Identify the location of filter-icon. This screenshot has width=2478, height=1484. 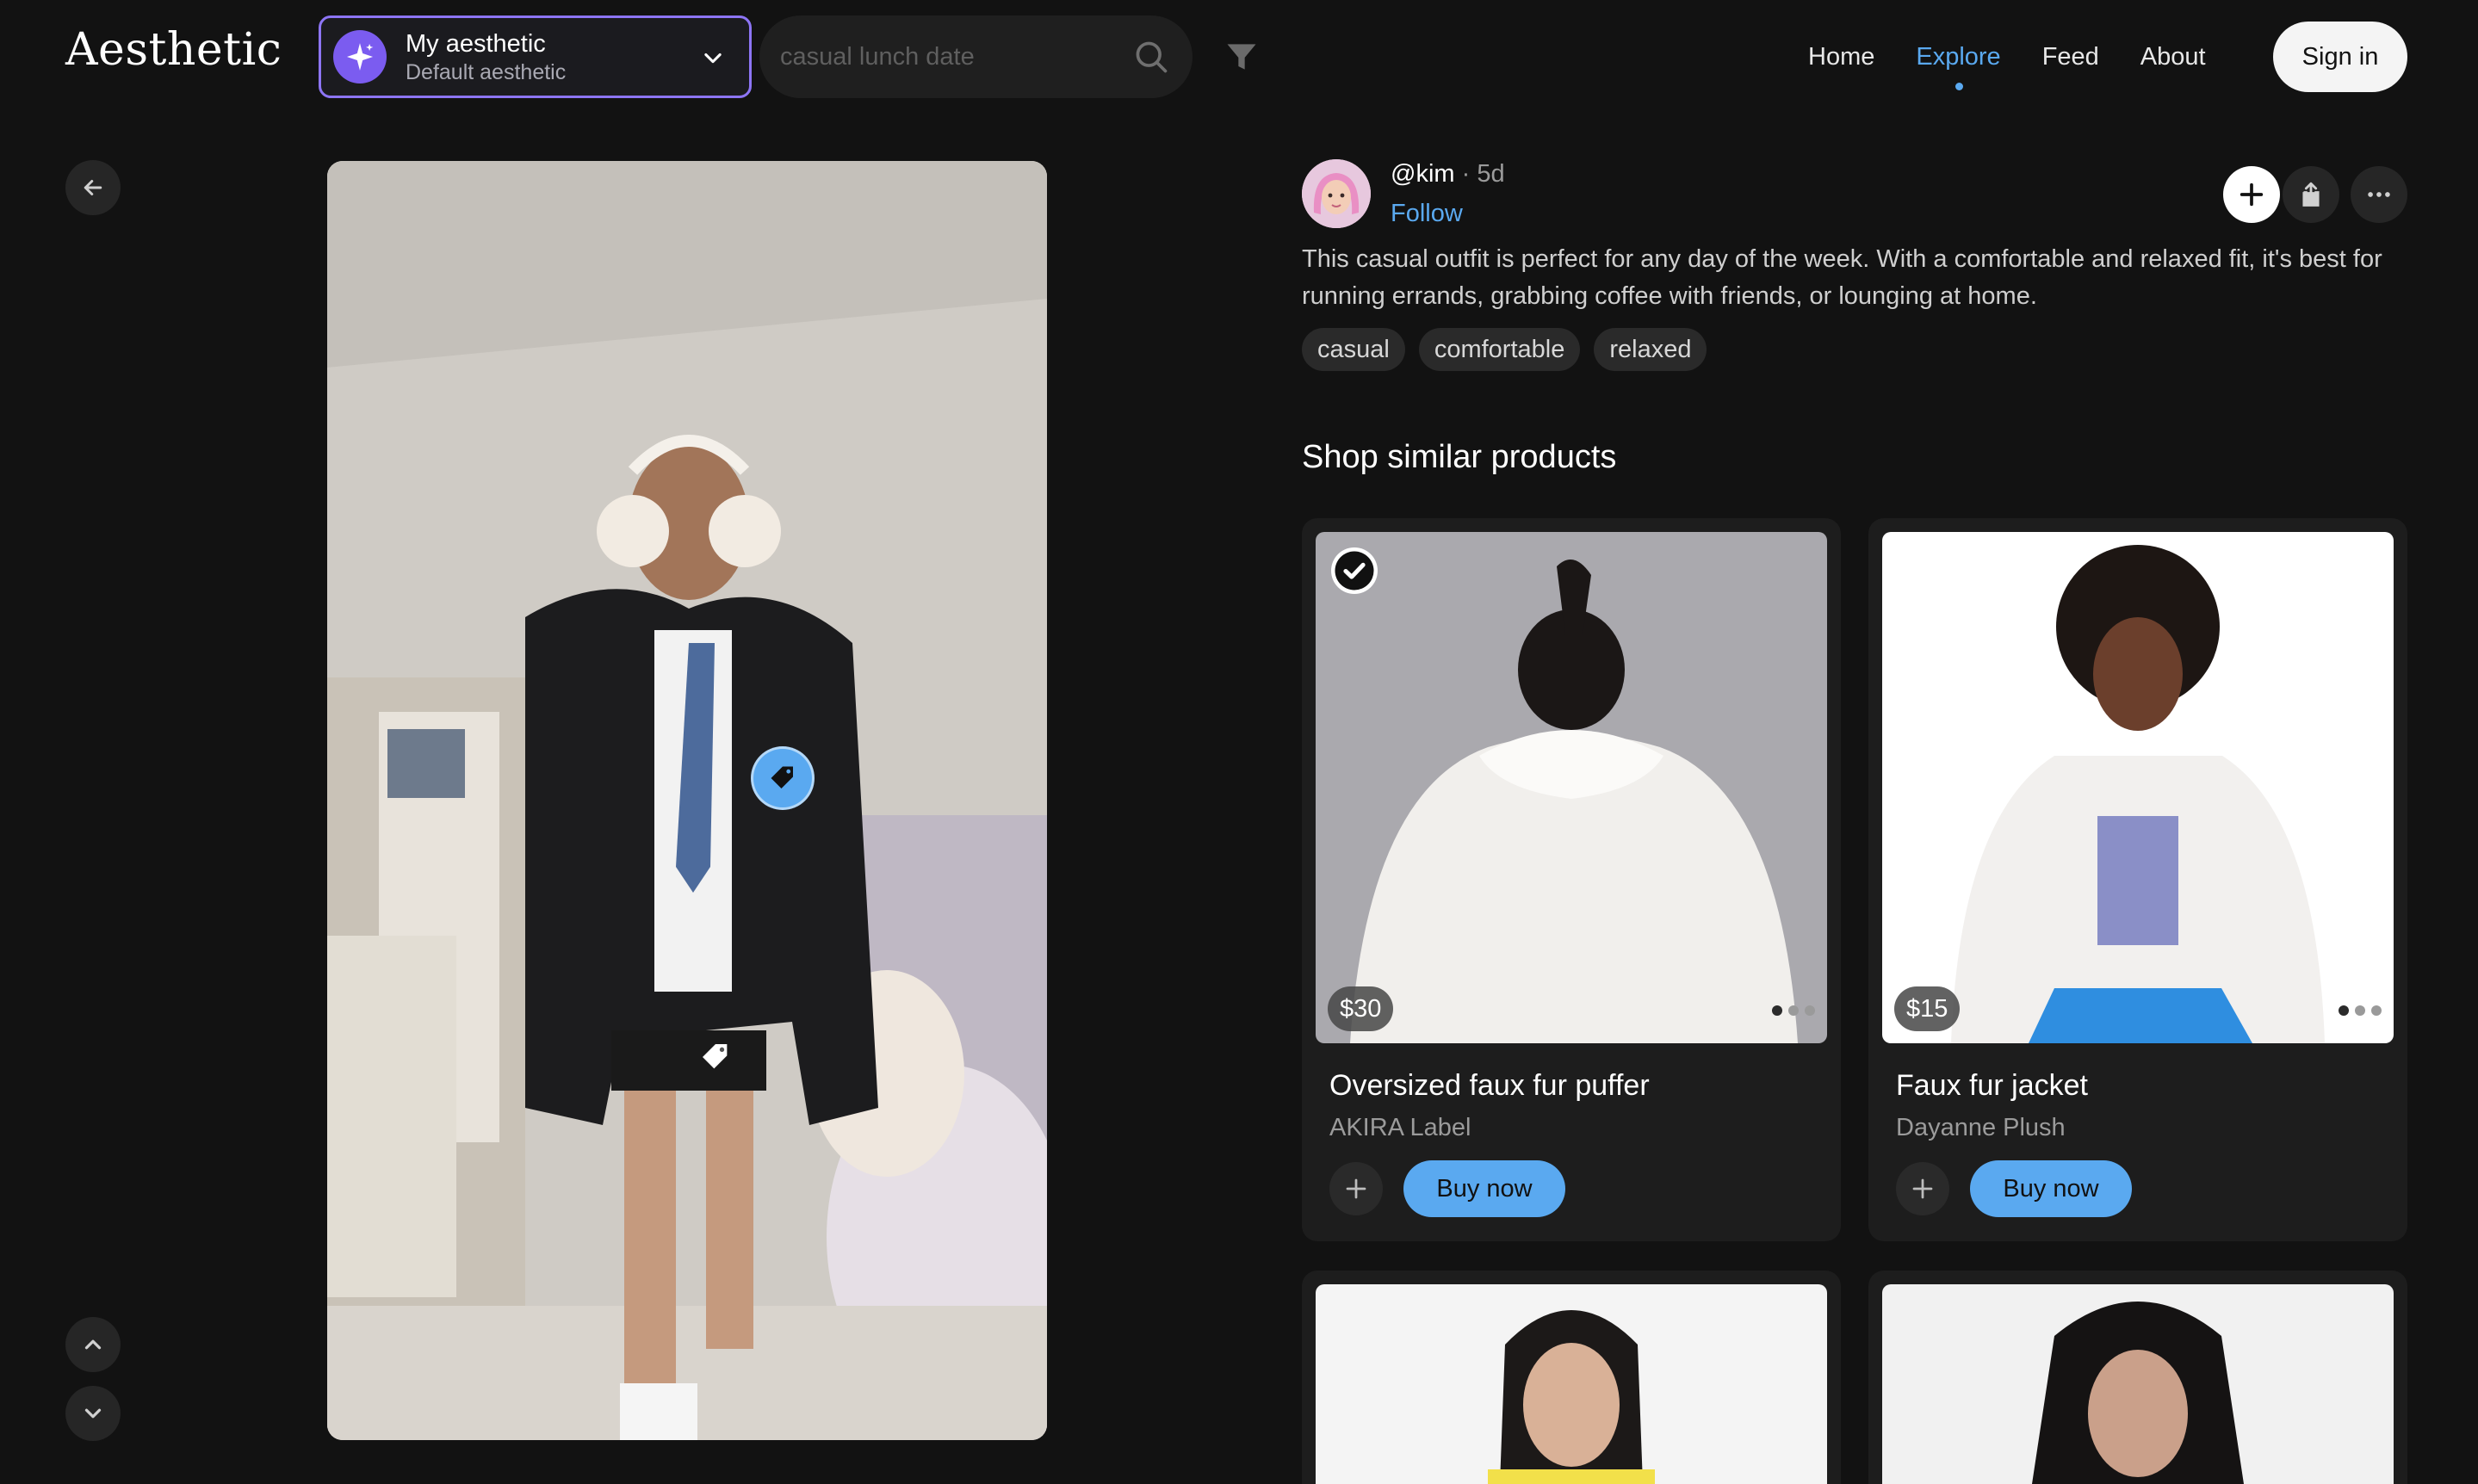
(1242, 57).